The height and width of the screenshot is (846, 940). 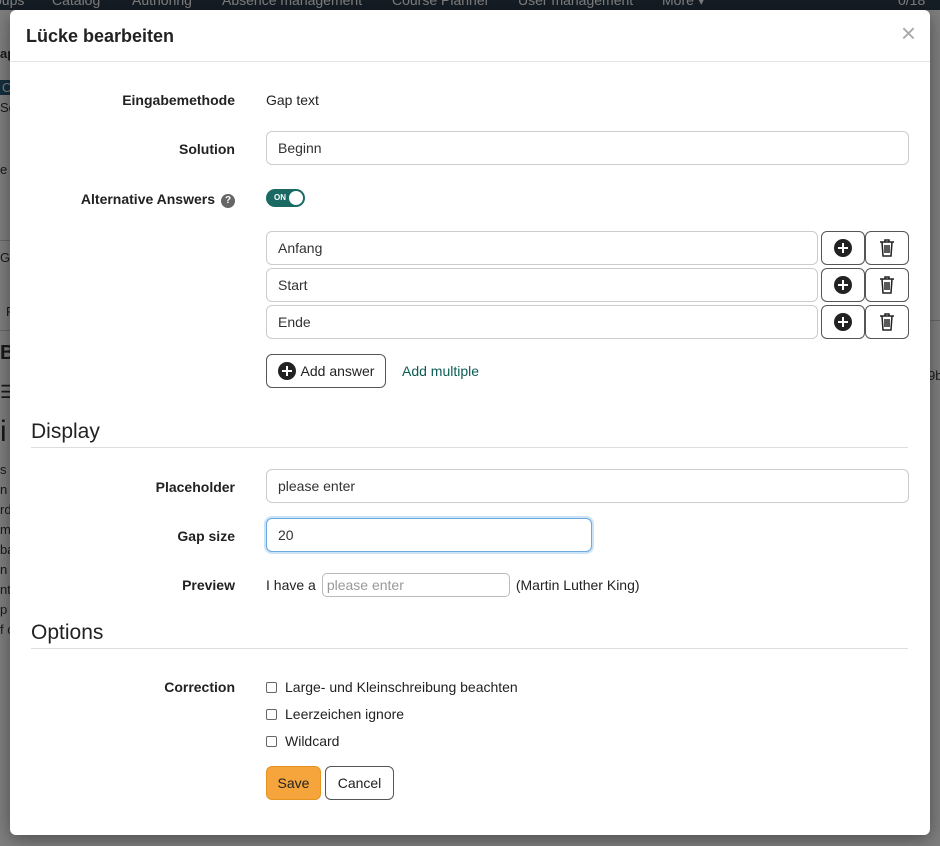 What do you see at coordinates (280, 197) in the screenshot?
I see `toggle-label: ON` at bounding box center [280, 197].